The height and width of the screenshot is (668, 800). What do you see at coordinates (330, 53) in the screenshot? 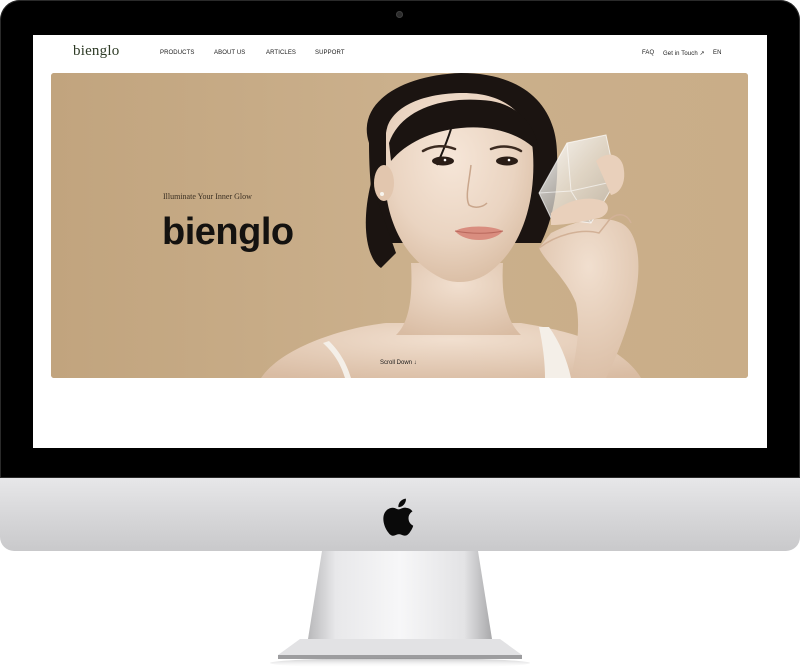
I see `nav-support: SUPPORT` at bounding box center [330, 53].